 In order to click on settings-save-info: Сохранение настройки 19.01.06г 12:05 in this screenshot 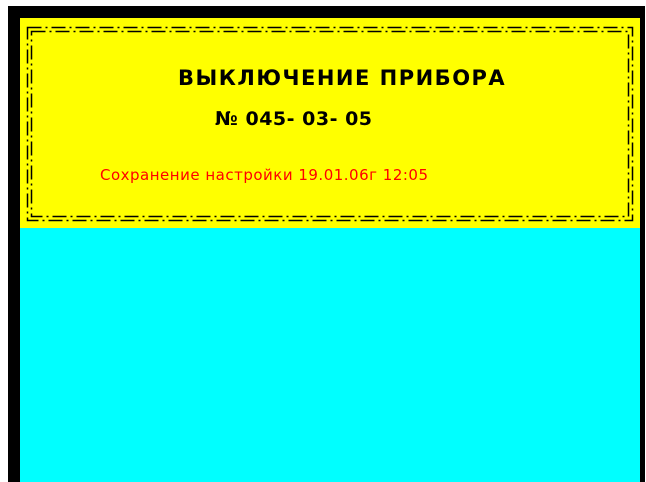, I will do `click(264, 175)`.